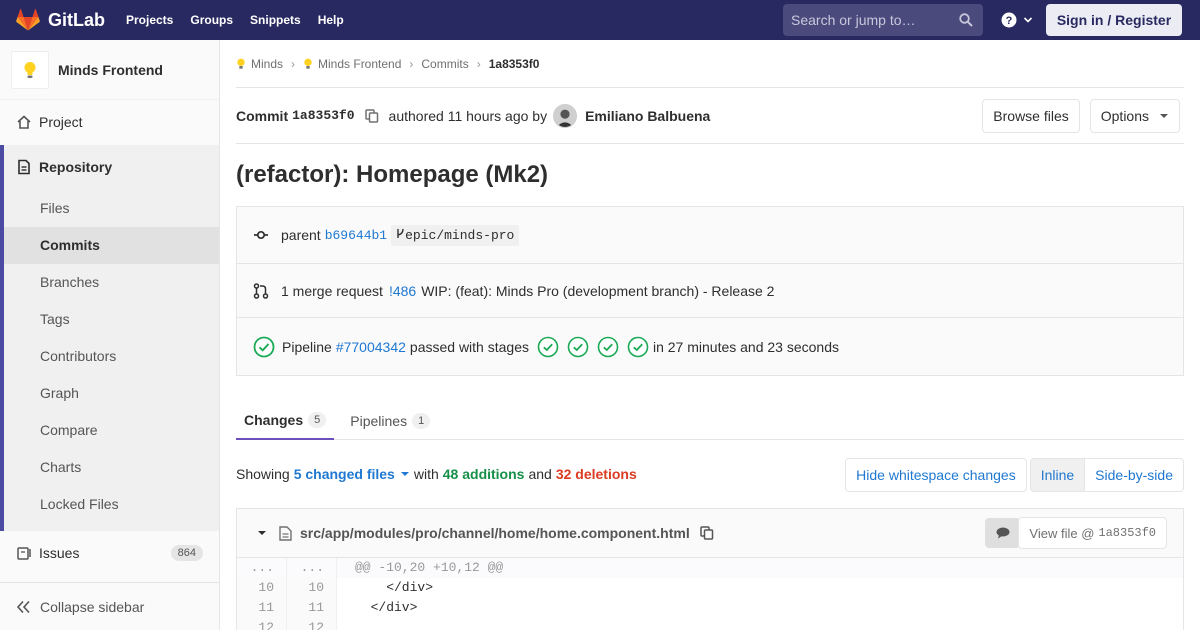 The height and width of the screenshot is (630, 1200). Describe the element at coordinates (70, 245) in the screenshot. I see `sidebar-item-commits: Commits` at that location.